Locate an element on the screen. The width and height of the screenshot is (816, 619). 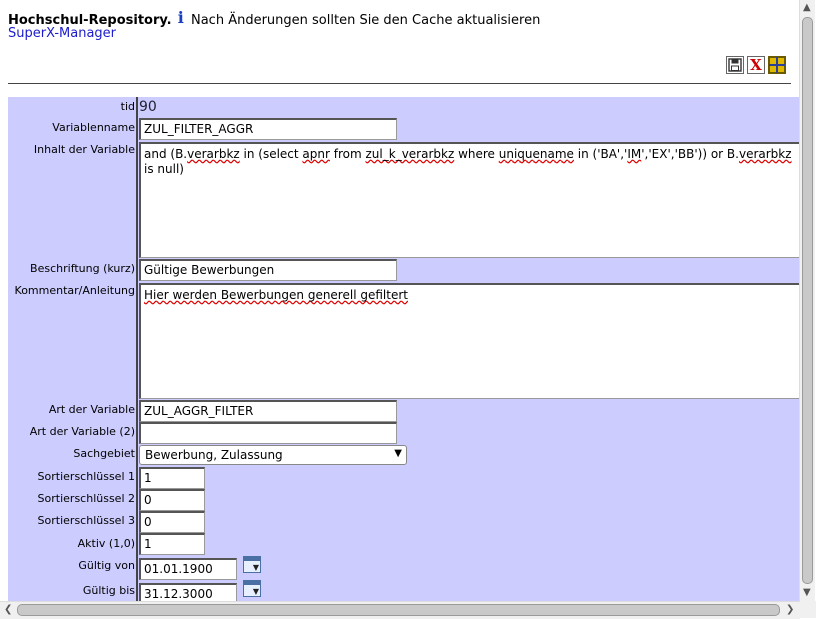
variablenname-label: Variablenname is located at coordinates (93, 127).